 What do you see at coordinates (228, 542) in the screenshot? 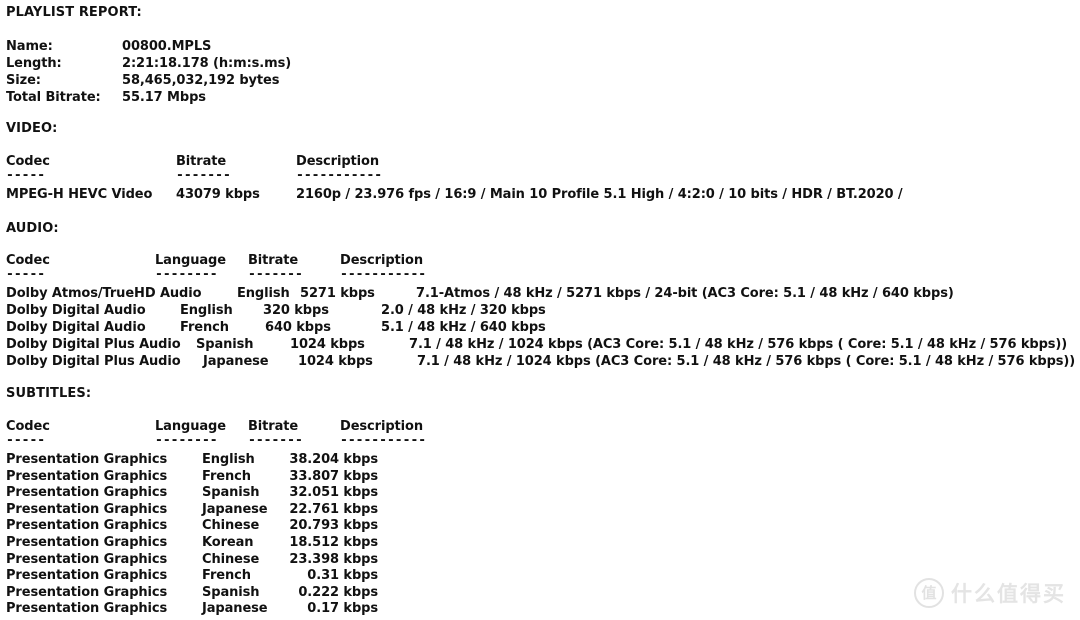
I see `subtitles-cell-language: Korean` at bounding box center [228, 542].